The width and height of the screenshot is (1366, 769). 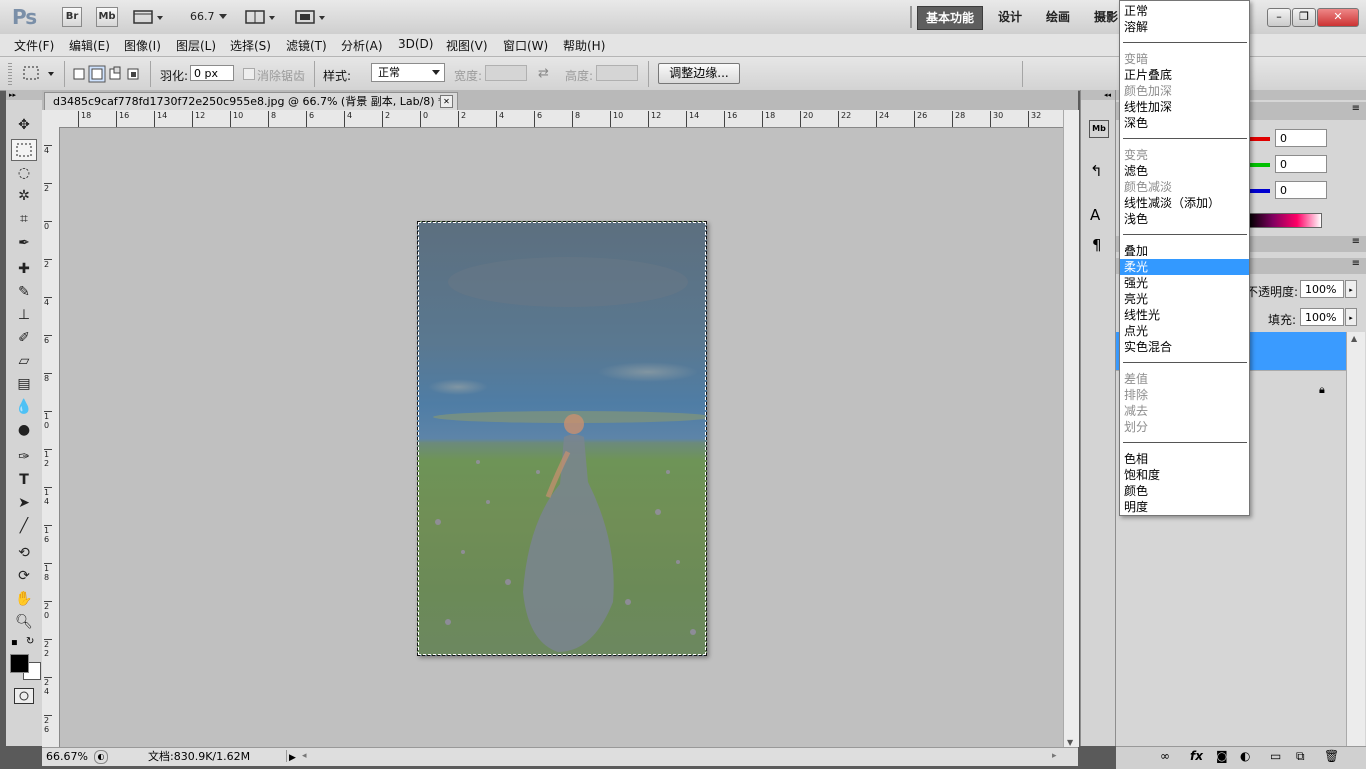 What do you see at coordinates (24, 526) in the screenshot?
I see `line-tool-icon: ╱` at bounding box center [24, 526].